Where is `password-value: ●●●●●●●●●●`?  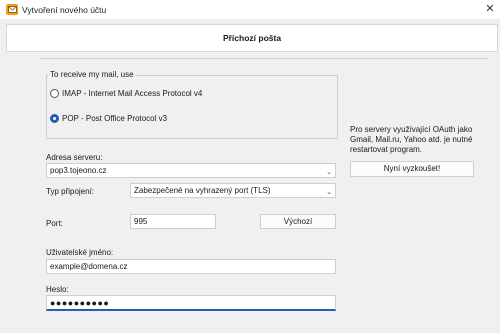
password-value: ●●●●●●●●●● is located at coordinates (80, 303).